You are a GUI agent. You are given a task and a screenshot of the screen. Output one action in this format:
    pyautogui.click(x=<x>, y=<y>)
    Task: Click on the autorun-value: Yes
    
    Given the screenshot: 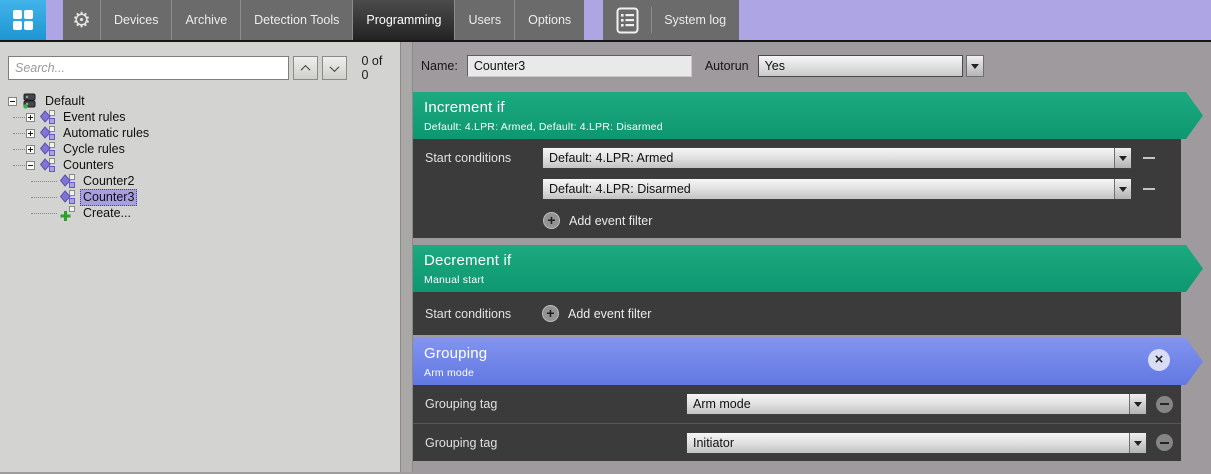 What is the action you would take?
    pyautogui.click(x=775, y=66)
    